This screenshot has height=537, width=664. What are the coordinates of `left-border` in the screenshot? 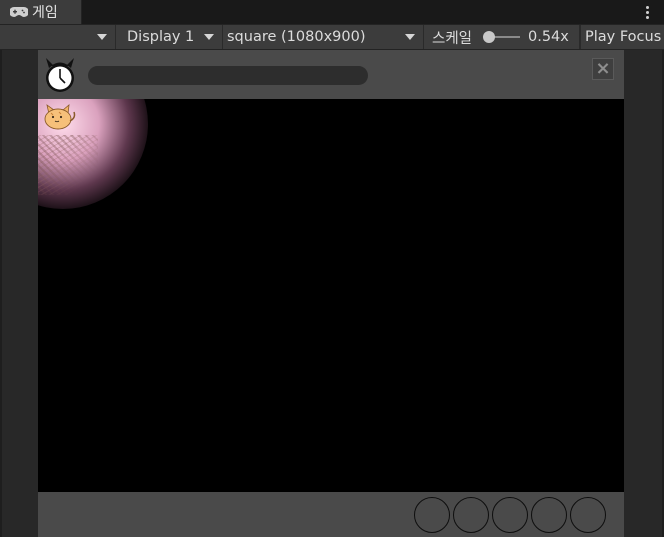 It's located at (1, 293).